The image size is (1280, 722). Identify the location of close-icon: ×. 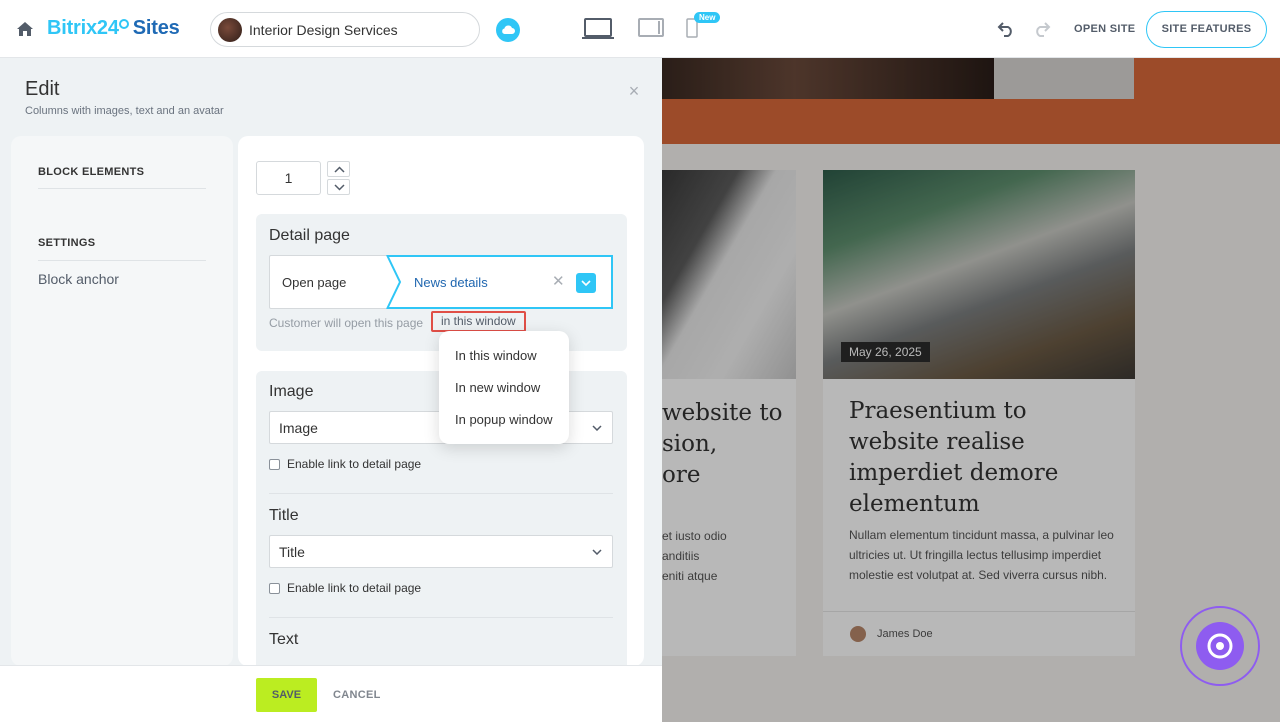
(634, 91).